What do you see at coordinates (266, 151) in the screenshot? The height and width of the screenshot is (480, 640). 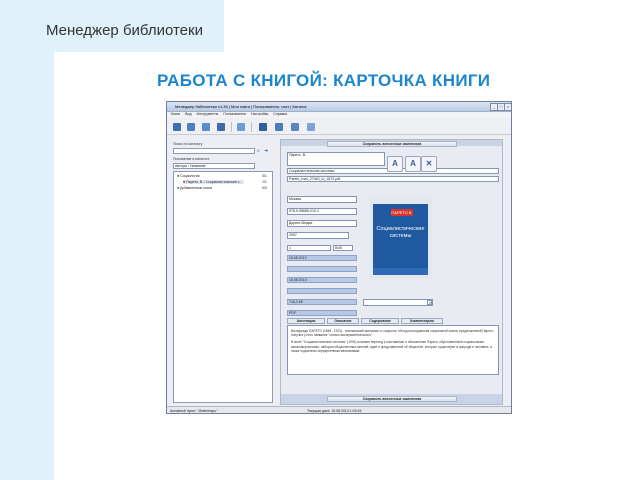 I see `go-arrow-icon: ➜` at bounding box center [266, 151].